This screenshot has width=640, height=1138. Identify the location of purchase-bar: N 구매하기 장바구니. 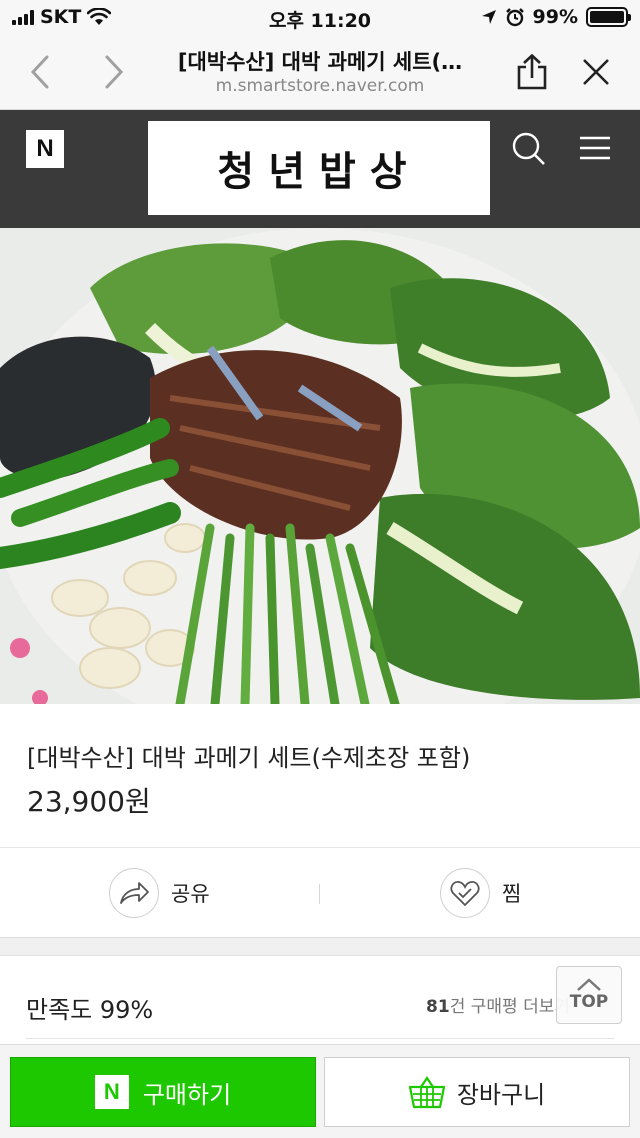
(320, 1091).